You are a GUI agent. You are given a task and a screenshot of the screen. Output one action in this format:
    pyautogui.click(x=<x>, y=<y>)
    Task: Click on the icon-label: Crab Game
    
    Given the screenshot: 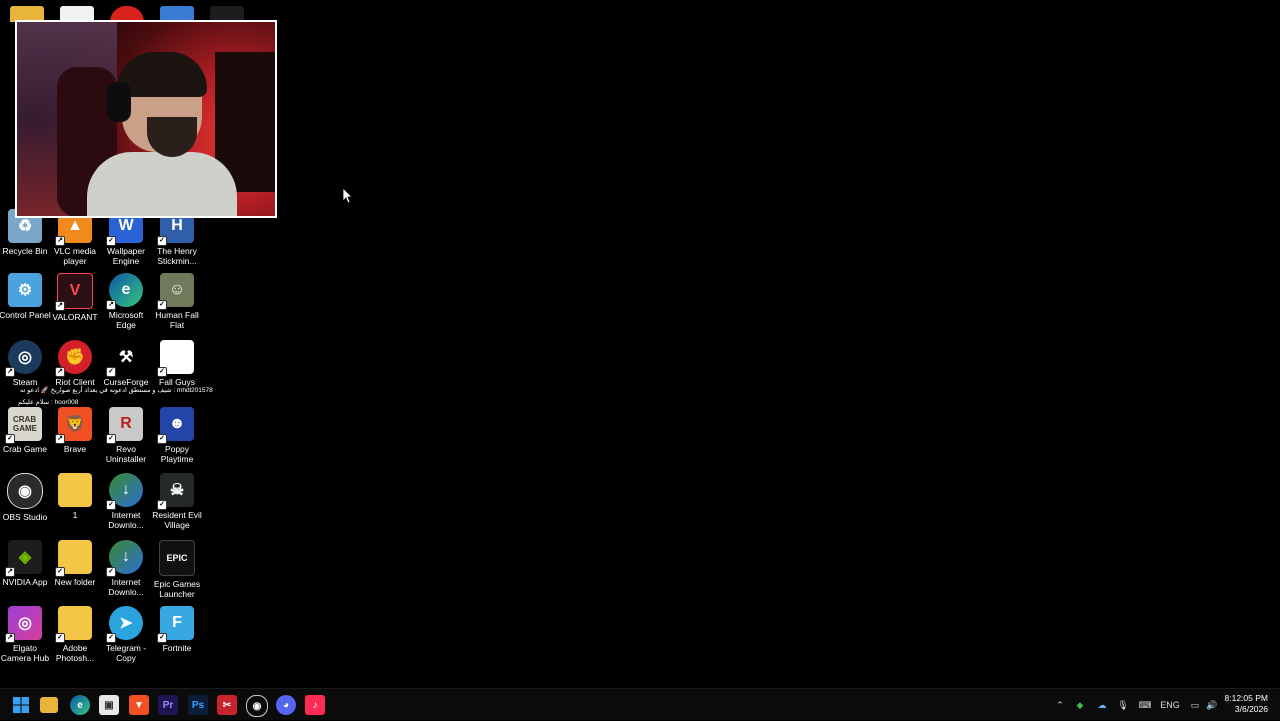 What is the action you would take?
    pyautogui.click(x=25, y=449)
    